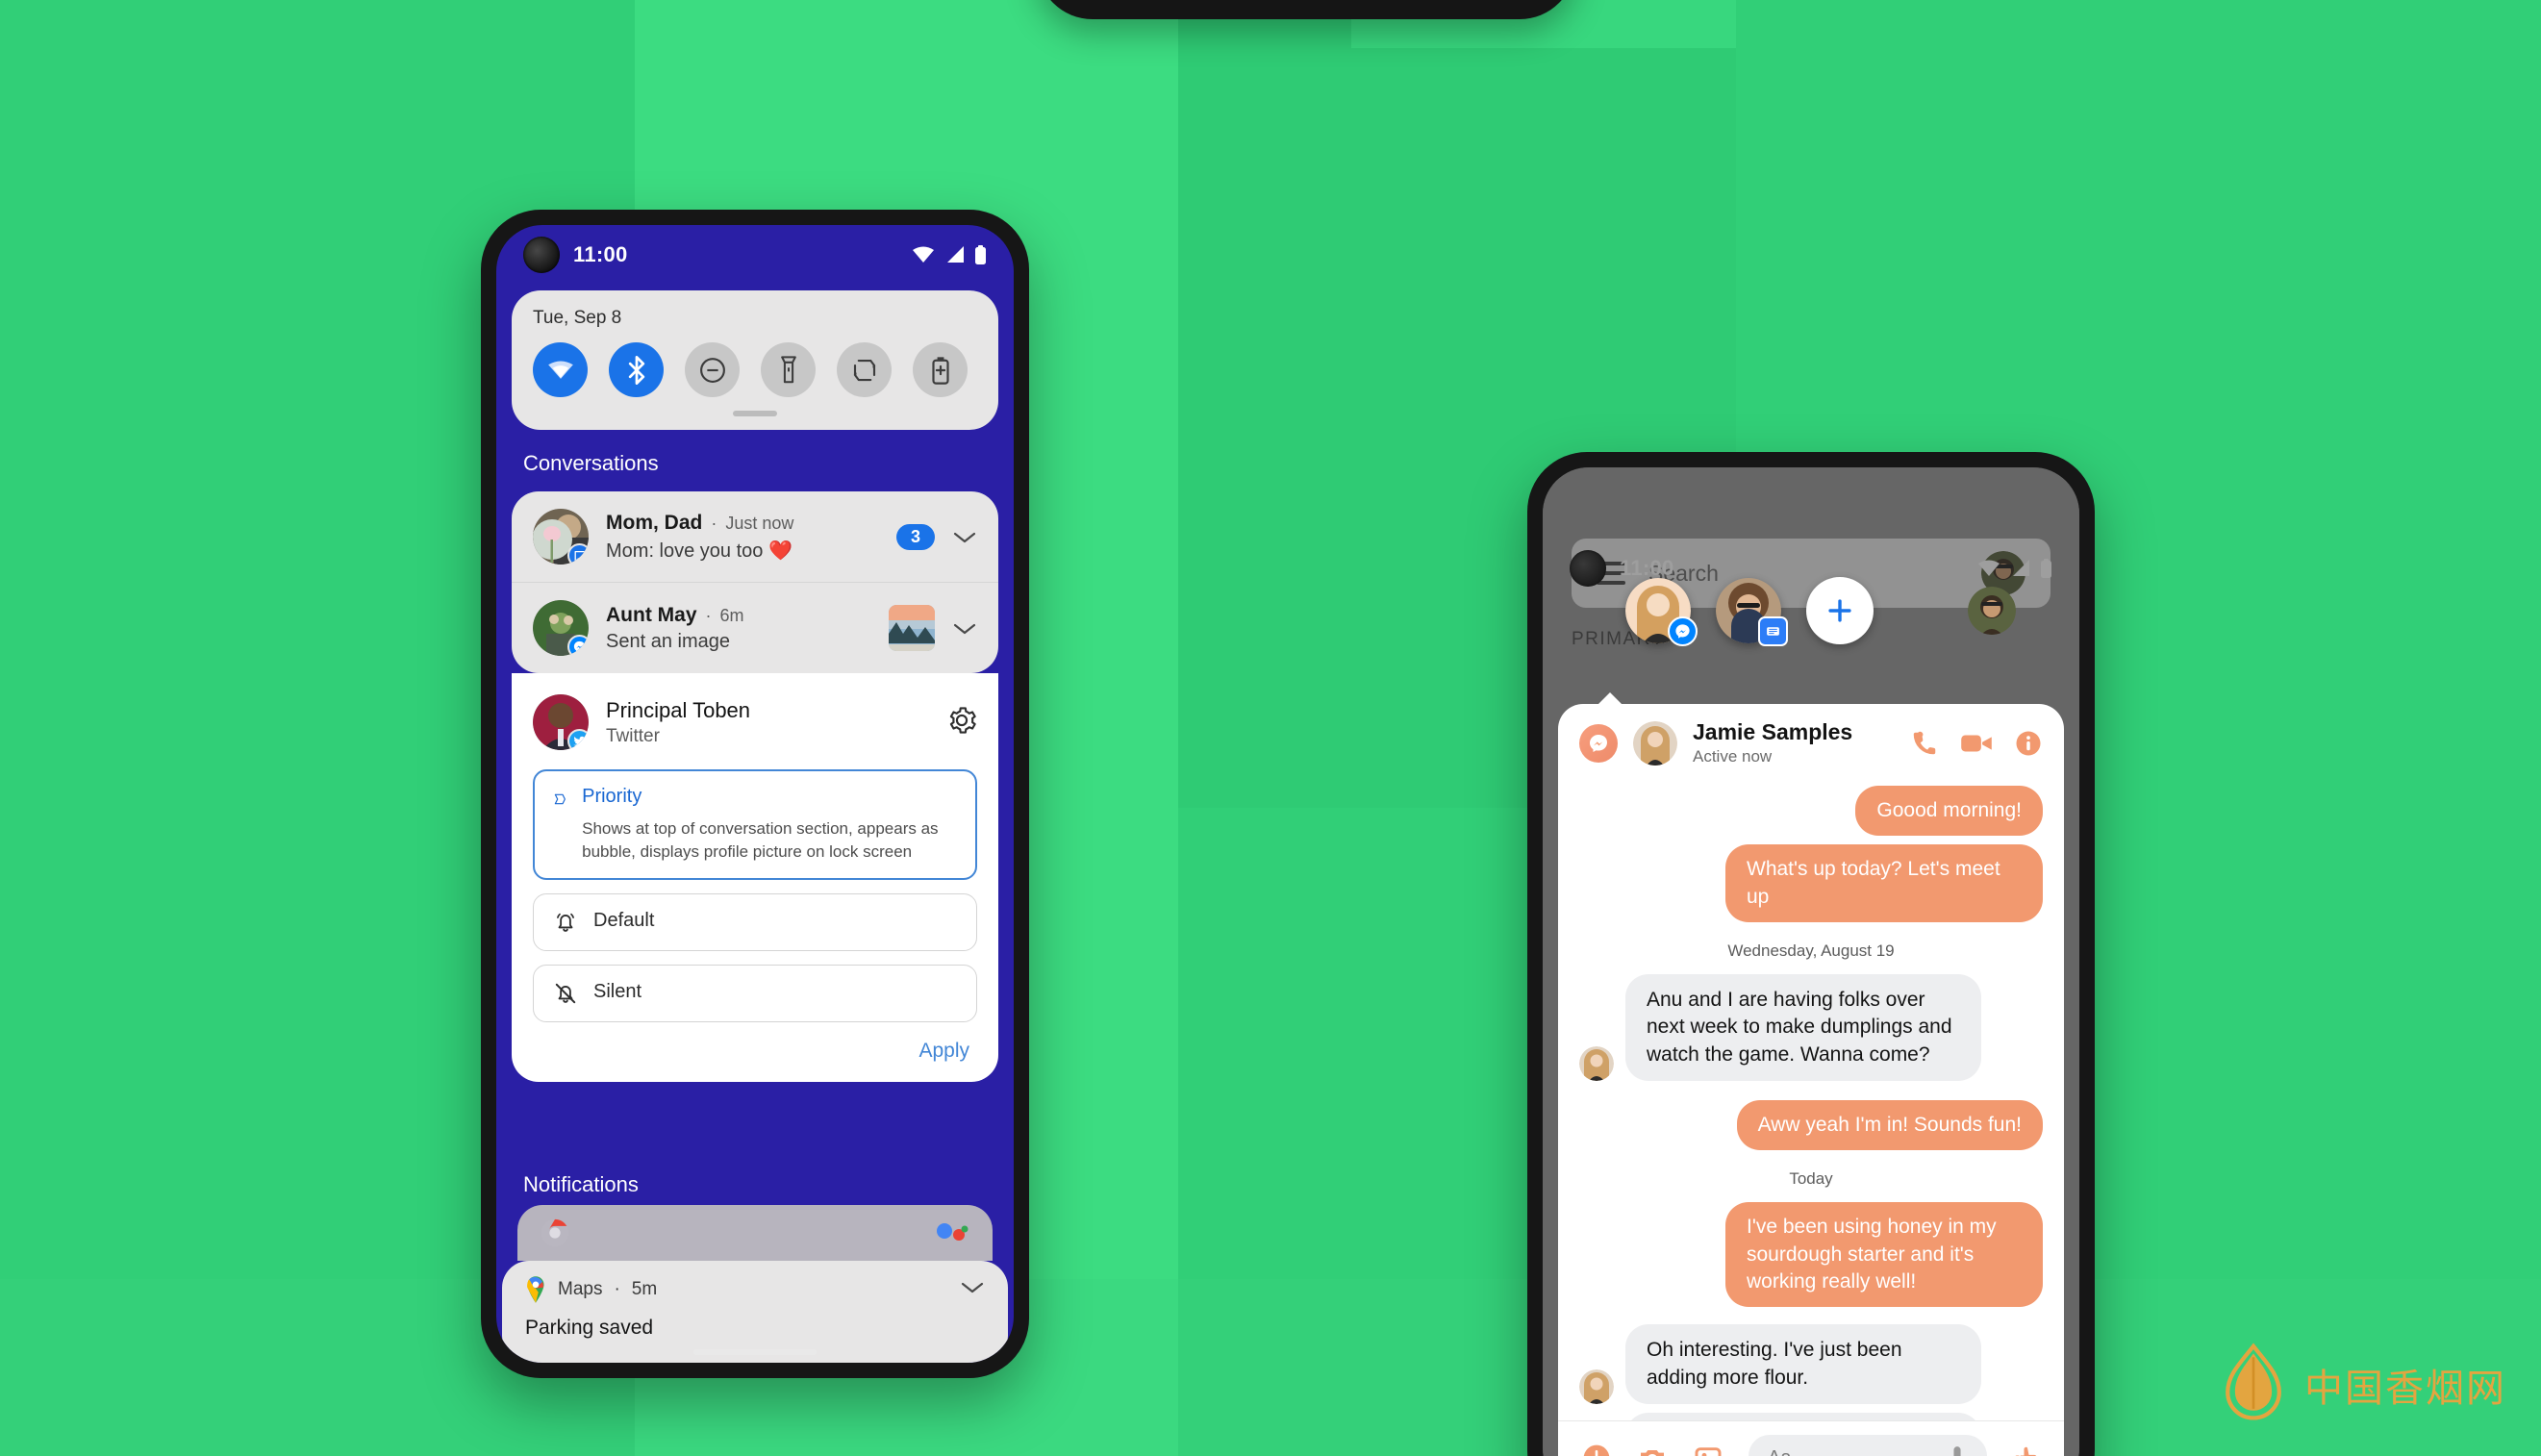  What do you see at coordinates (755, 921) in the screenshot?
I see `option-default: Default` at bounding box center [755, 921].